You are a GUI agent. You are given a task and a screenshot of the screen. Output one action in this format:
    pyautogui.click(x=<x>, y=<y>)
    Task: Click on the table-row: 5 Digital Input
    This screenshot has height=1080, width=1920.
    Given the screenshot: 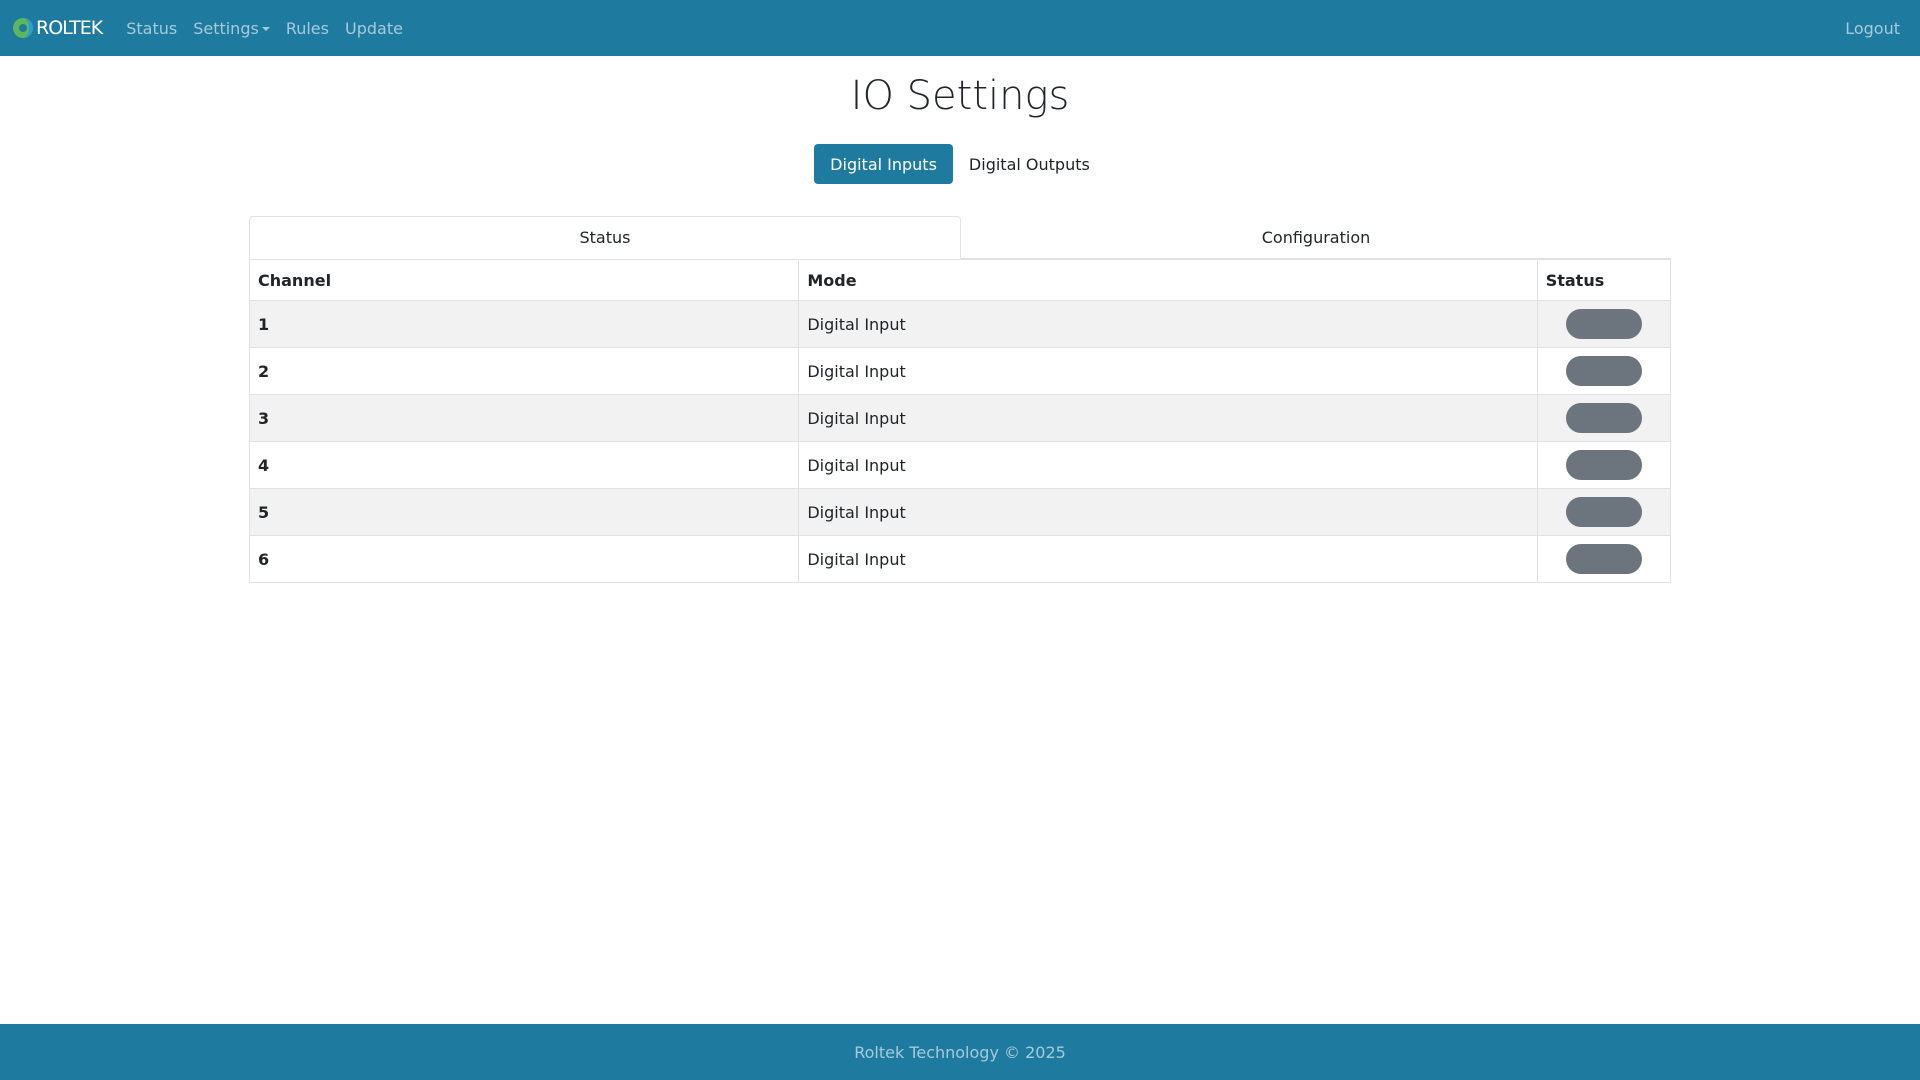 What is the action you would take?
    pyautogui.click(x=960, y=512)
    